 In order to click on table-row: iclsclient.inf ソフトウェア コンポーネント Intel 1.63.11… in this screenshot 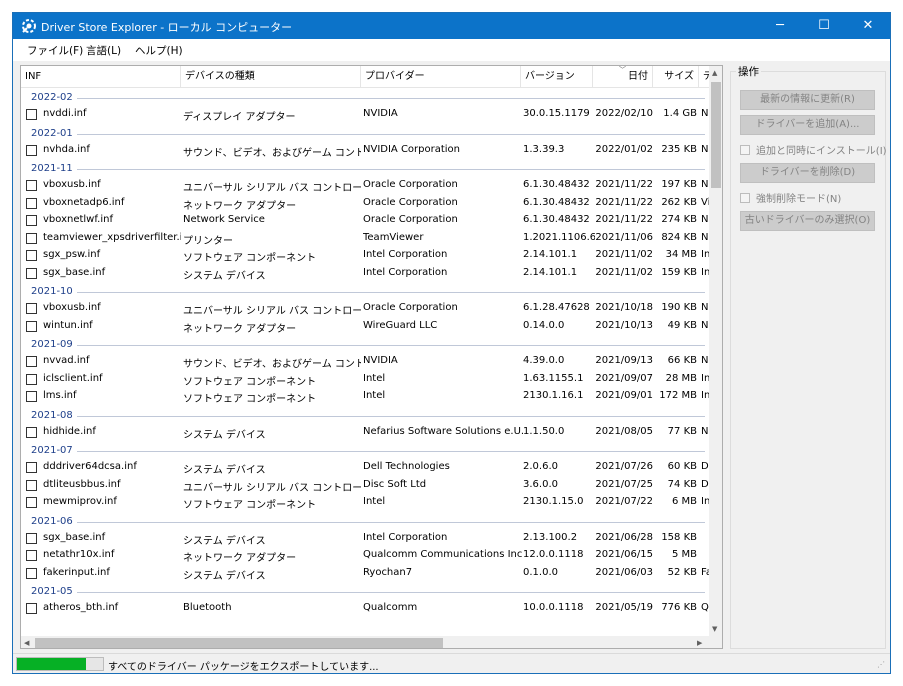, I will do `click(365, 380)`.